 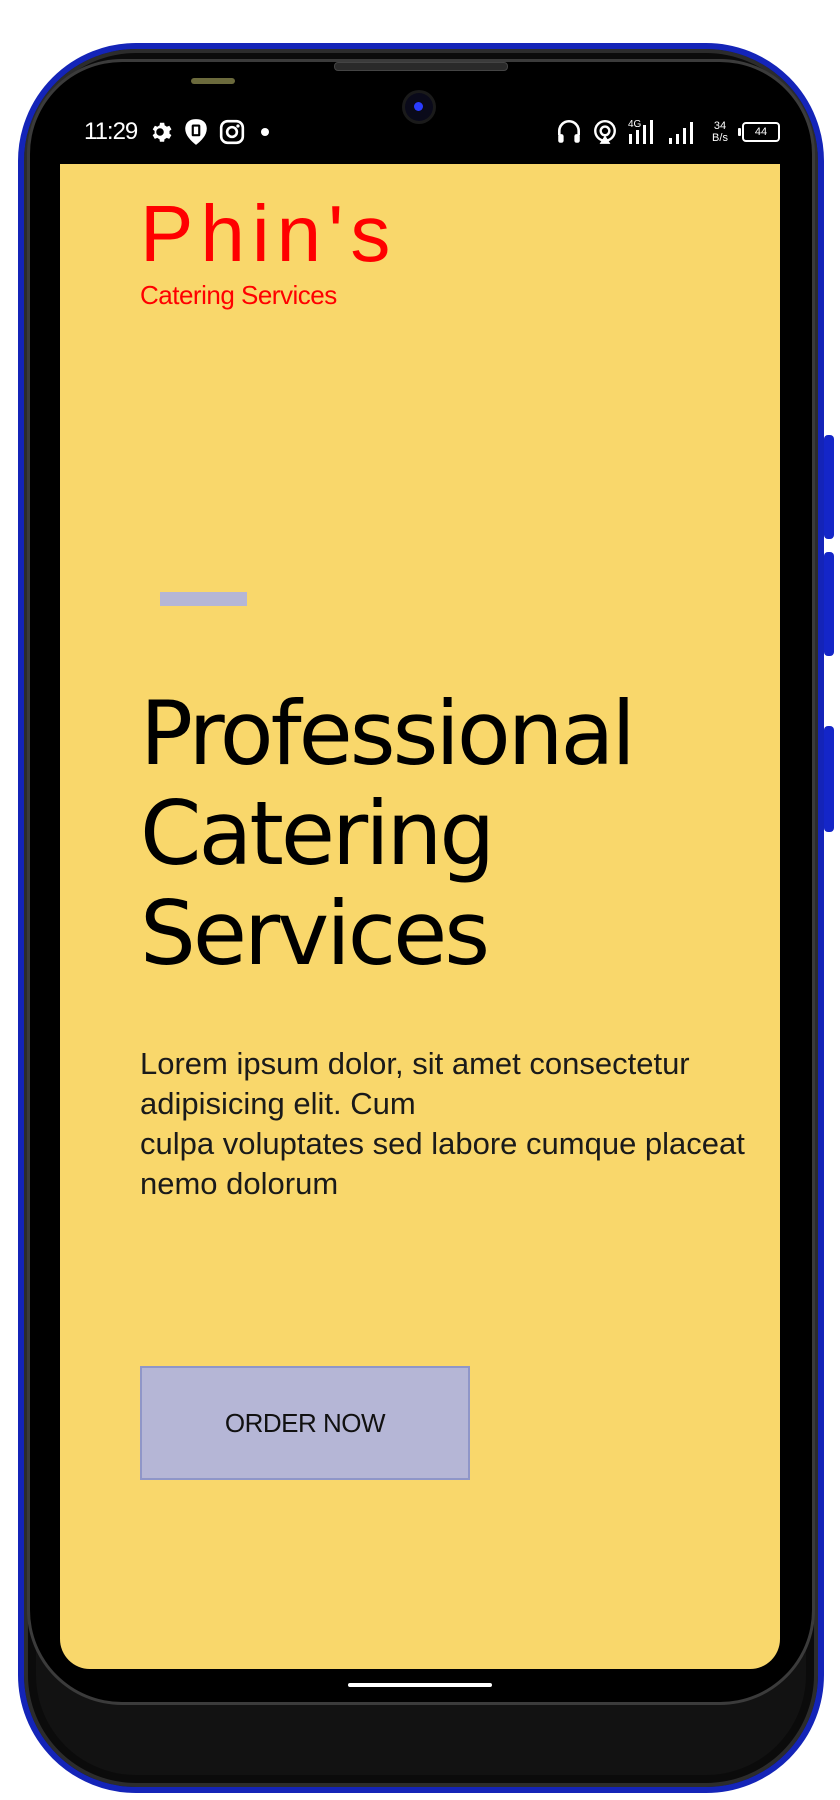 I want to click on brand-logo: Phin's Catering Services, so click(x=268, y=252).